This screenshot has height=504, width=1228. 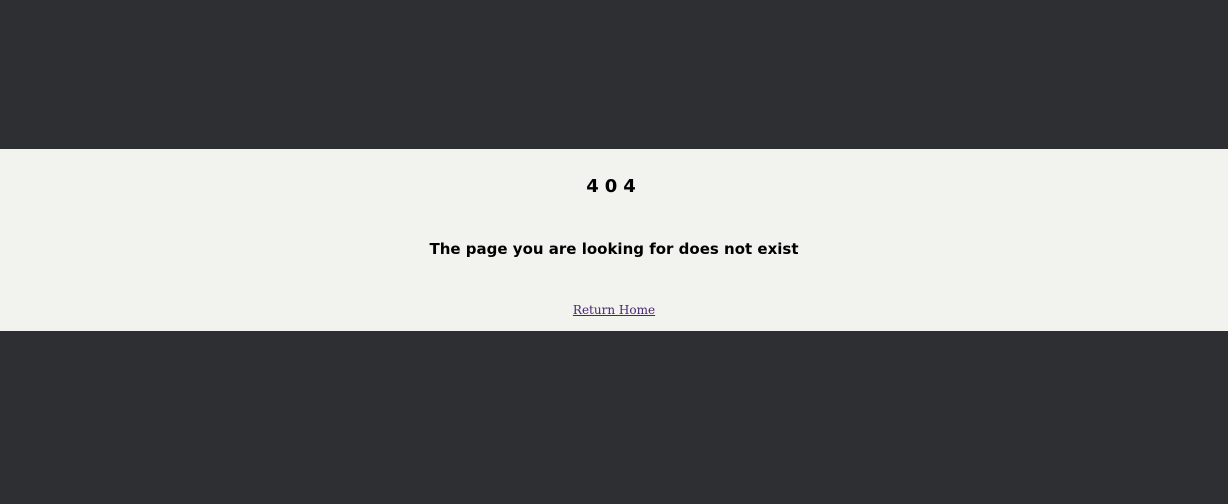 What do you see at coordinates (614, 186) in the screenshot?
I see `error-code: 404` at bounding box center [614, 186].